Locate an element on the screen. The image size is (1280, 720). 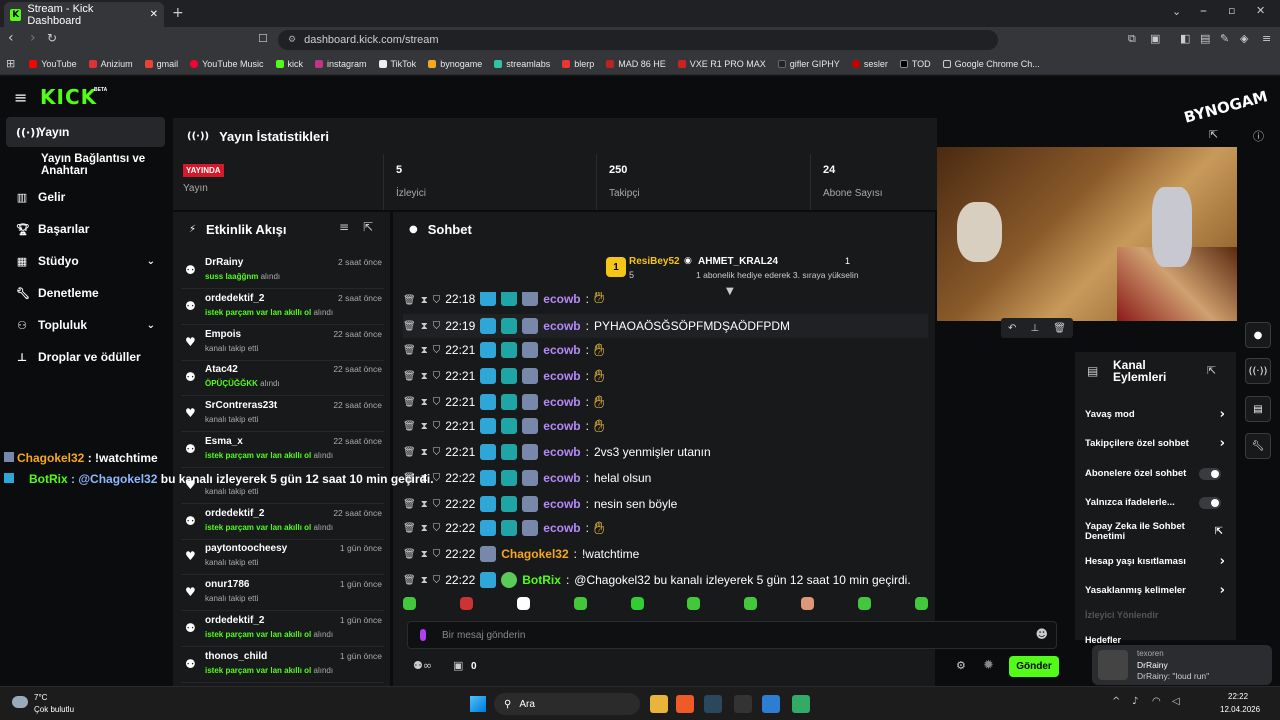
event-item: ♥ onur1786 1 gün önce kanalı takip etti is located at coordinates (282, 593).